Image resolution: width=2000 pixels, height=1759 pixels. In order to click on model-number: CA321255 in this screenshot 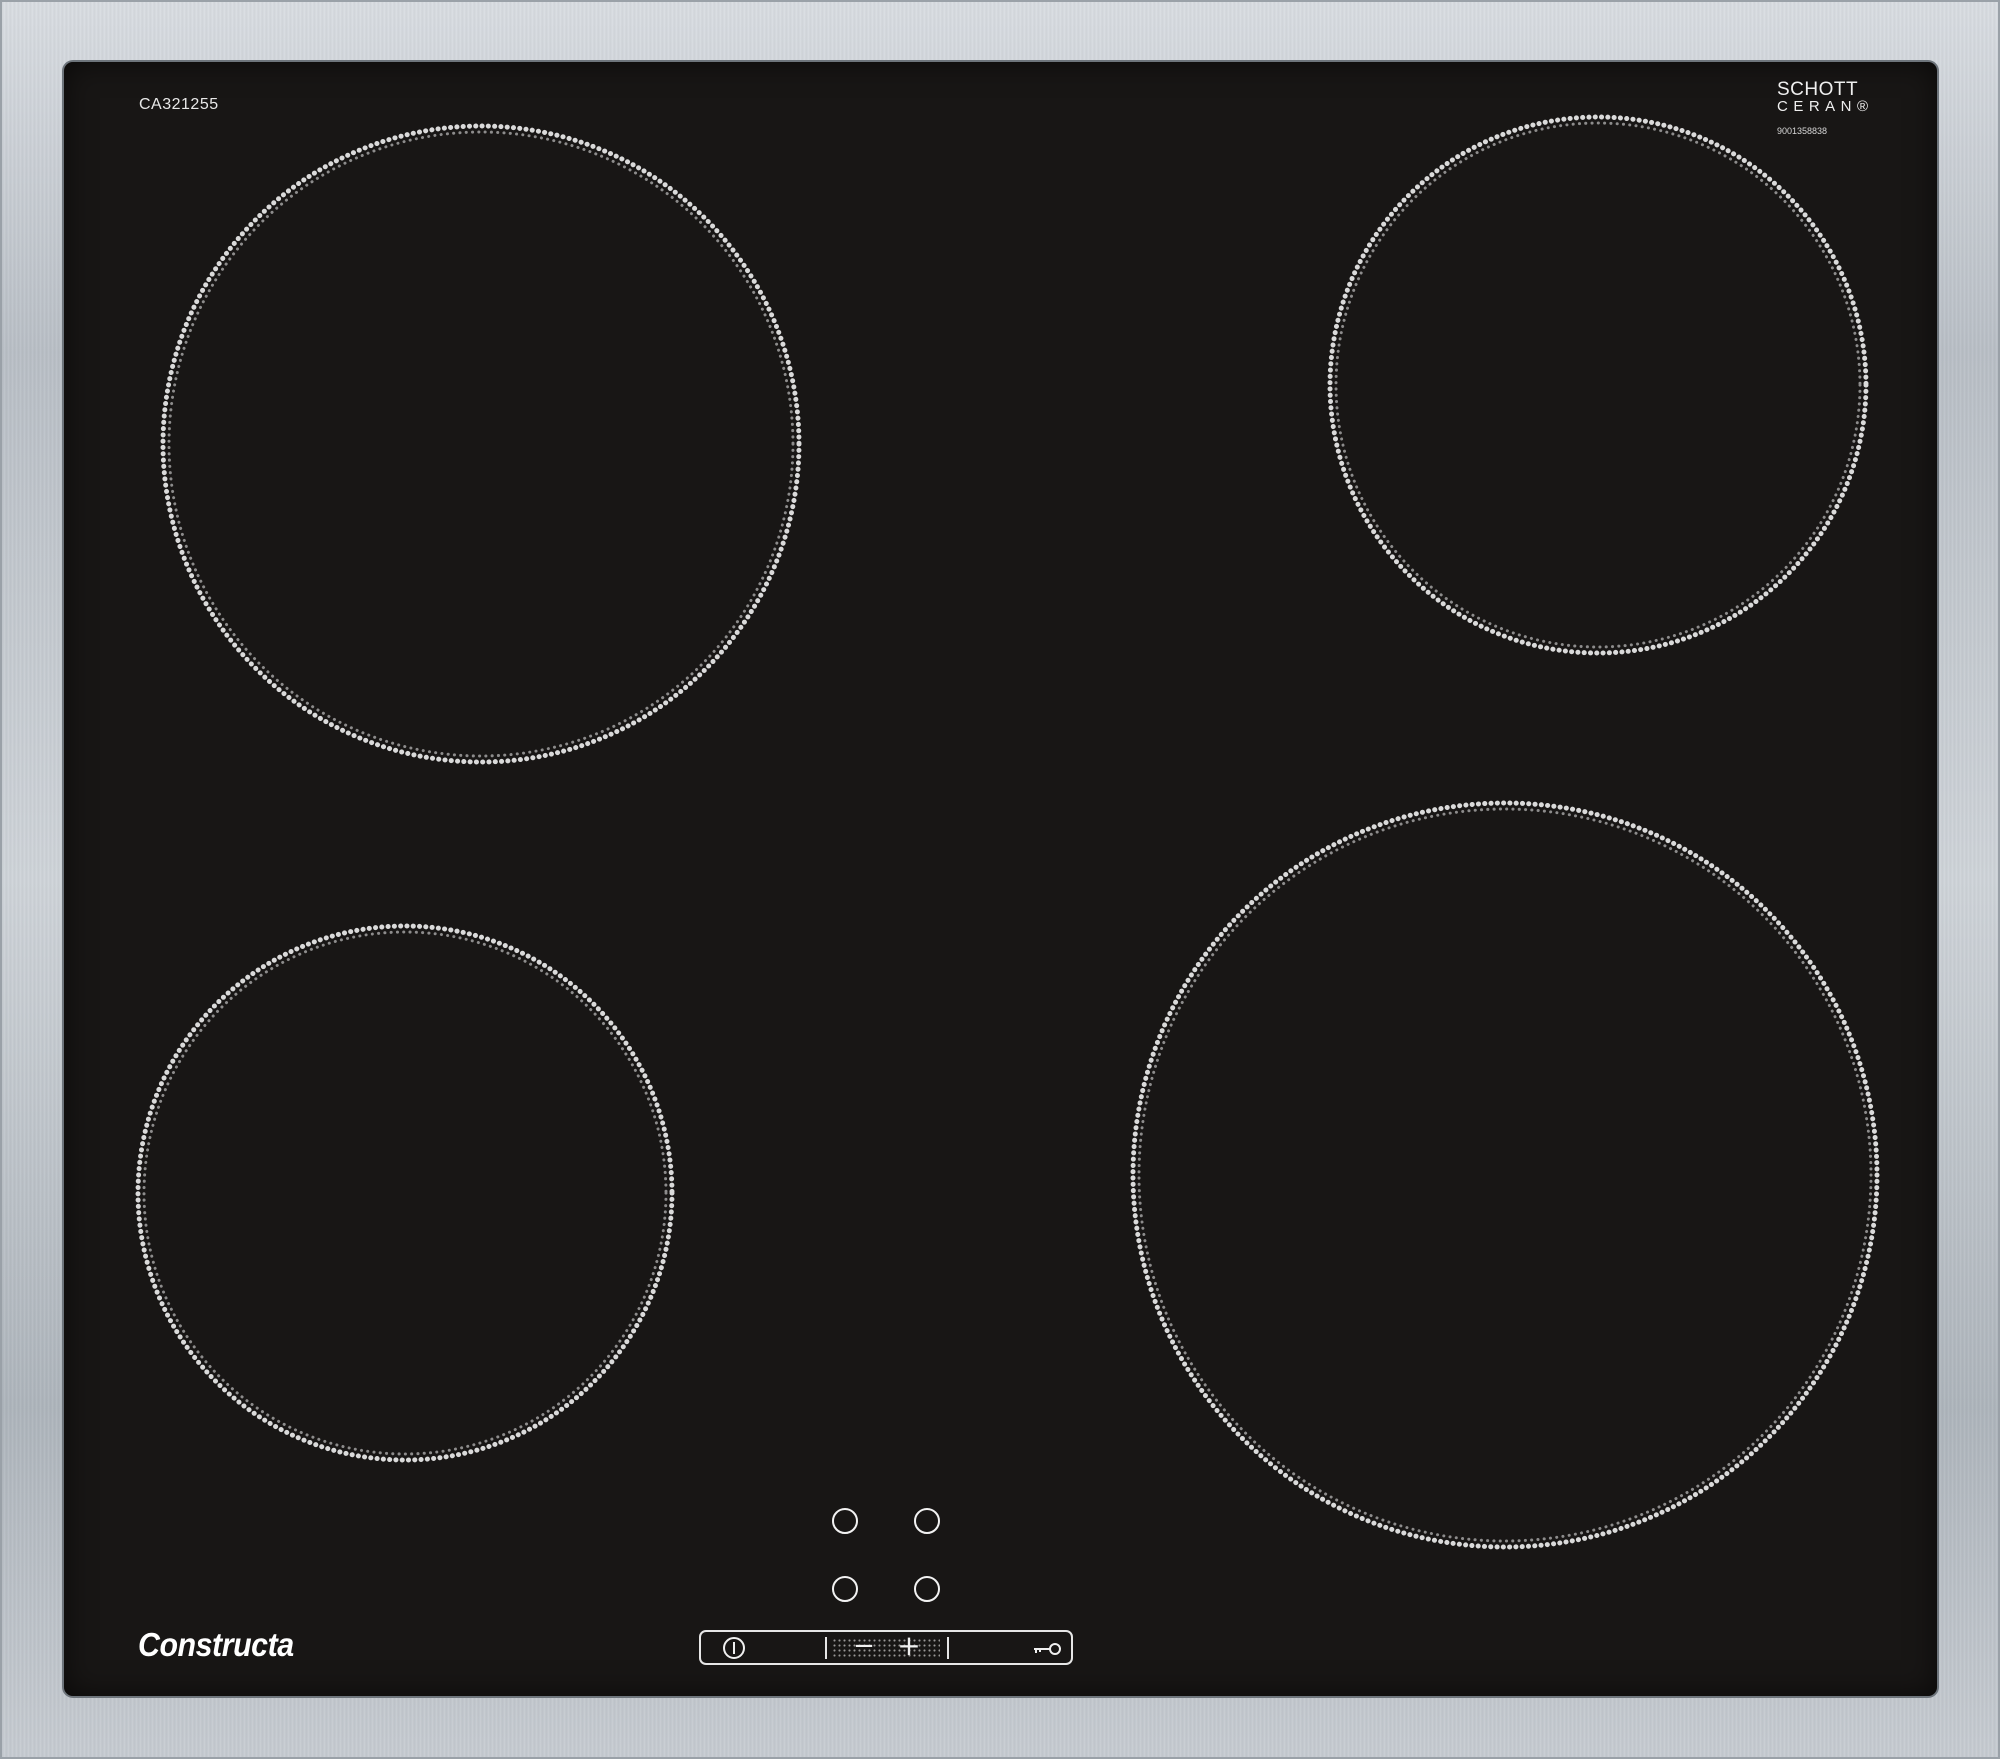, I will do `click(179, 104)`.